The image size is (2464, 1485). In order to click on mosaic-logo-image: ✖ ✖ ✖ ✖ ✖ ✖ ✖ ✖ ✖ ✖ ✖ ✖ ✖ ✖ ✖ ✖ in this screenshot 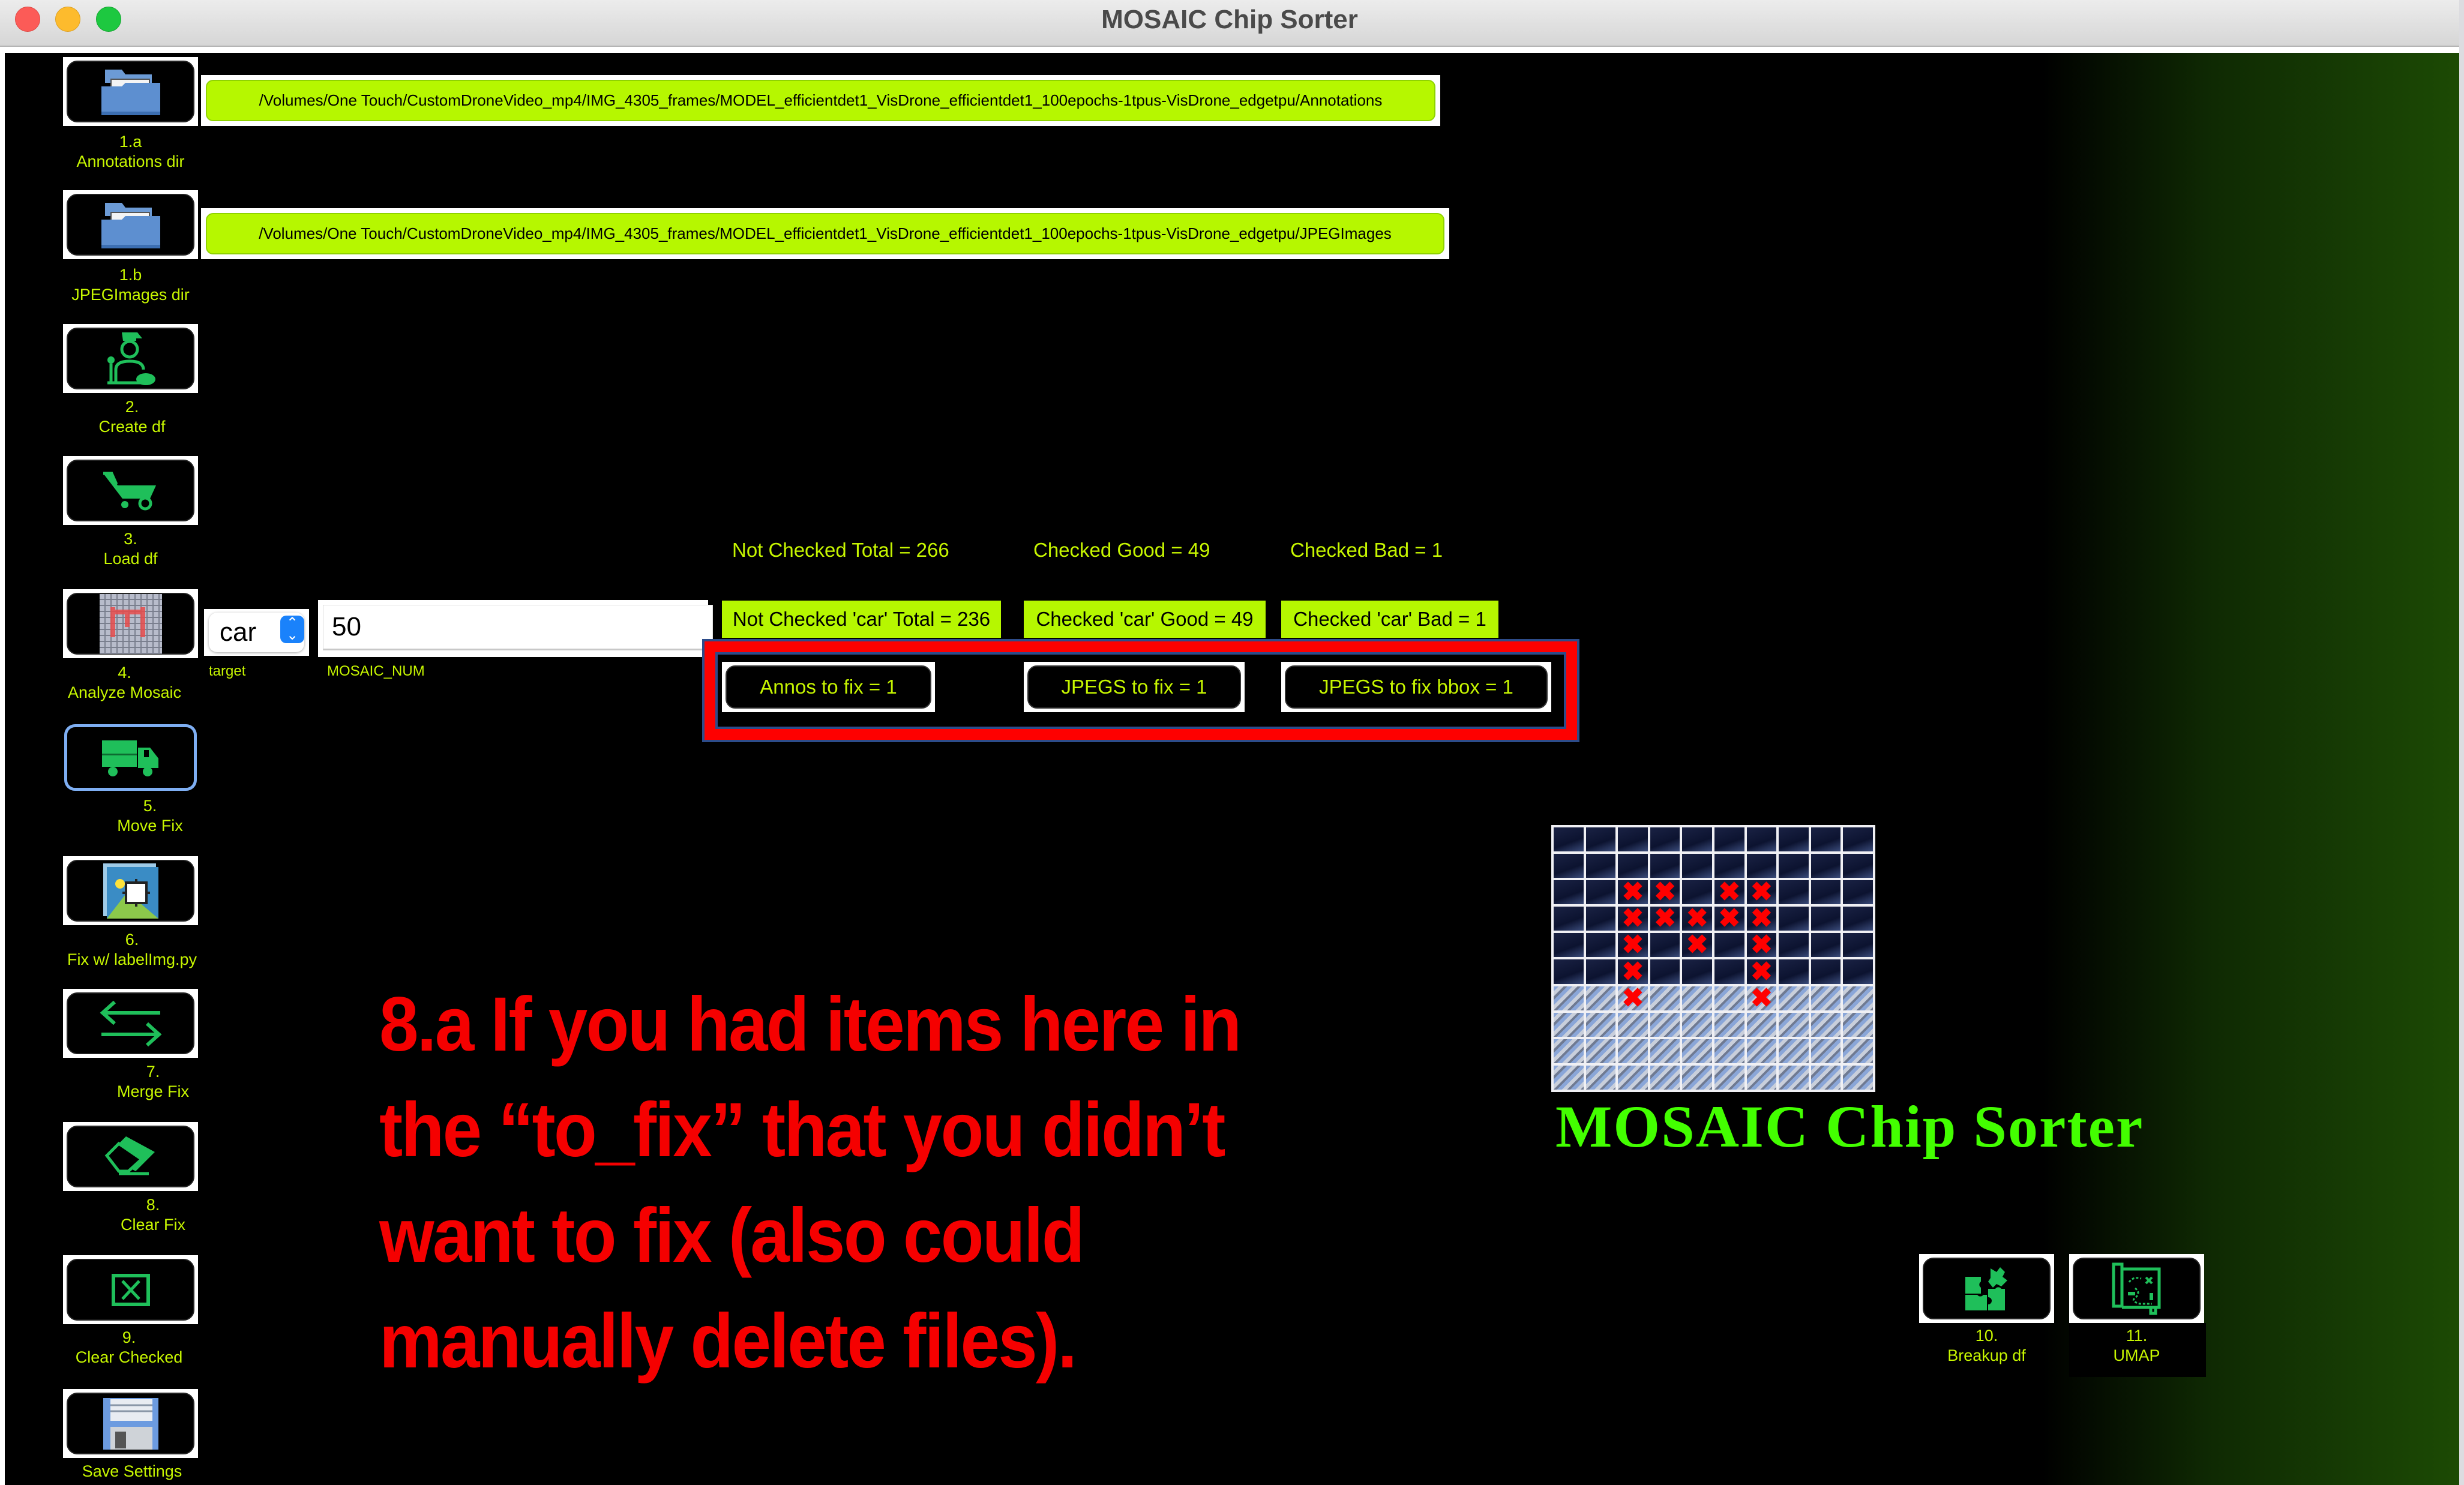, I will do `click(1713, 958)`.